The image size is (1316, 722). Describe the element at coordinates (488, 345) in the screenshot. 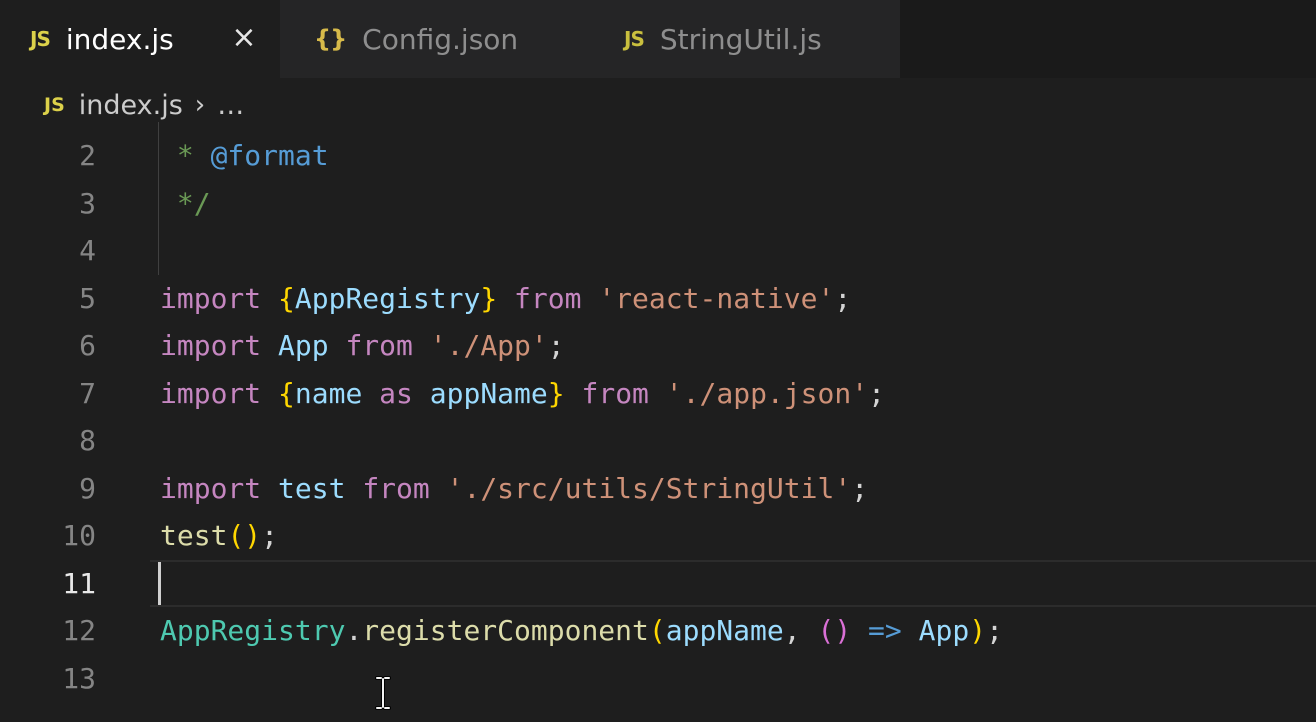

I see `code-token: './App'` at that location.